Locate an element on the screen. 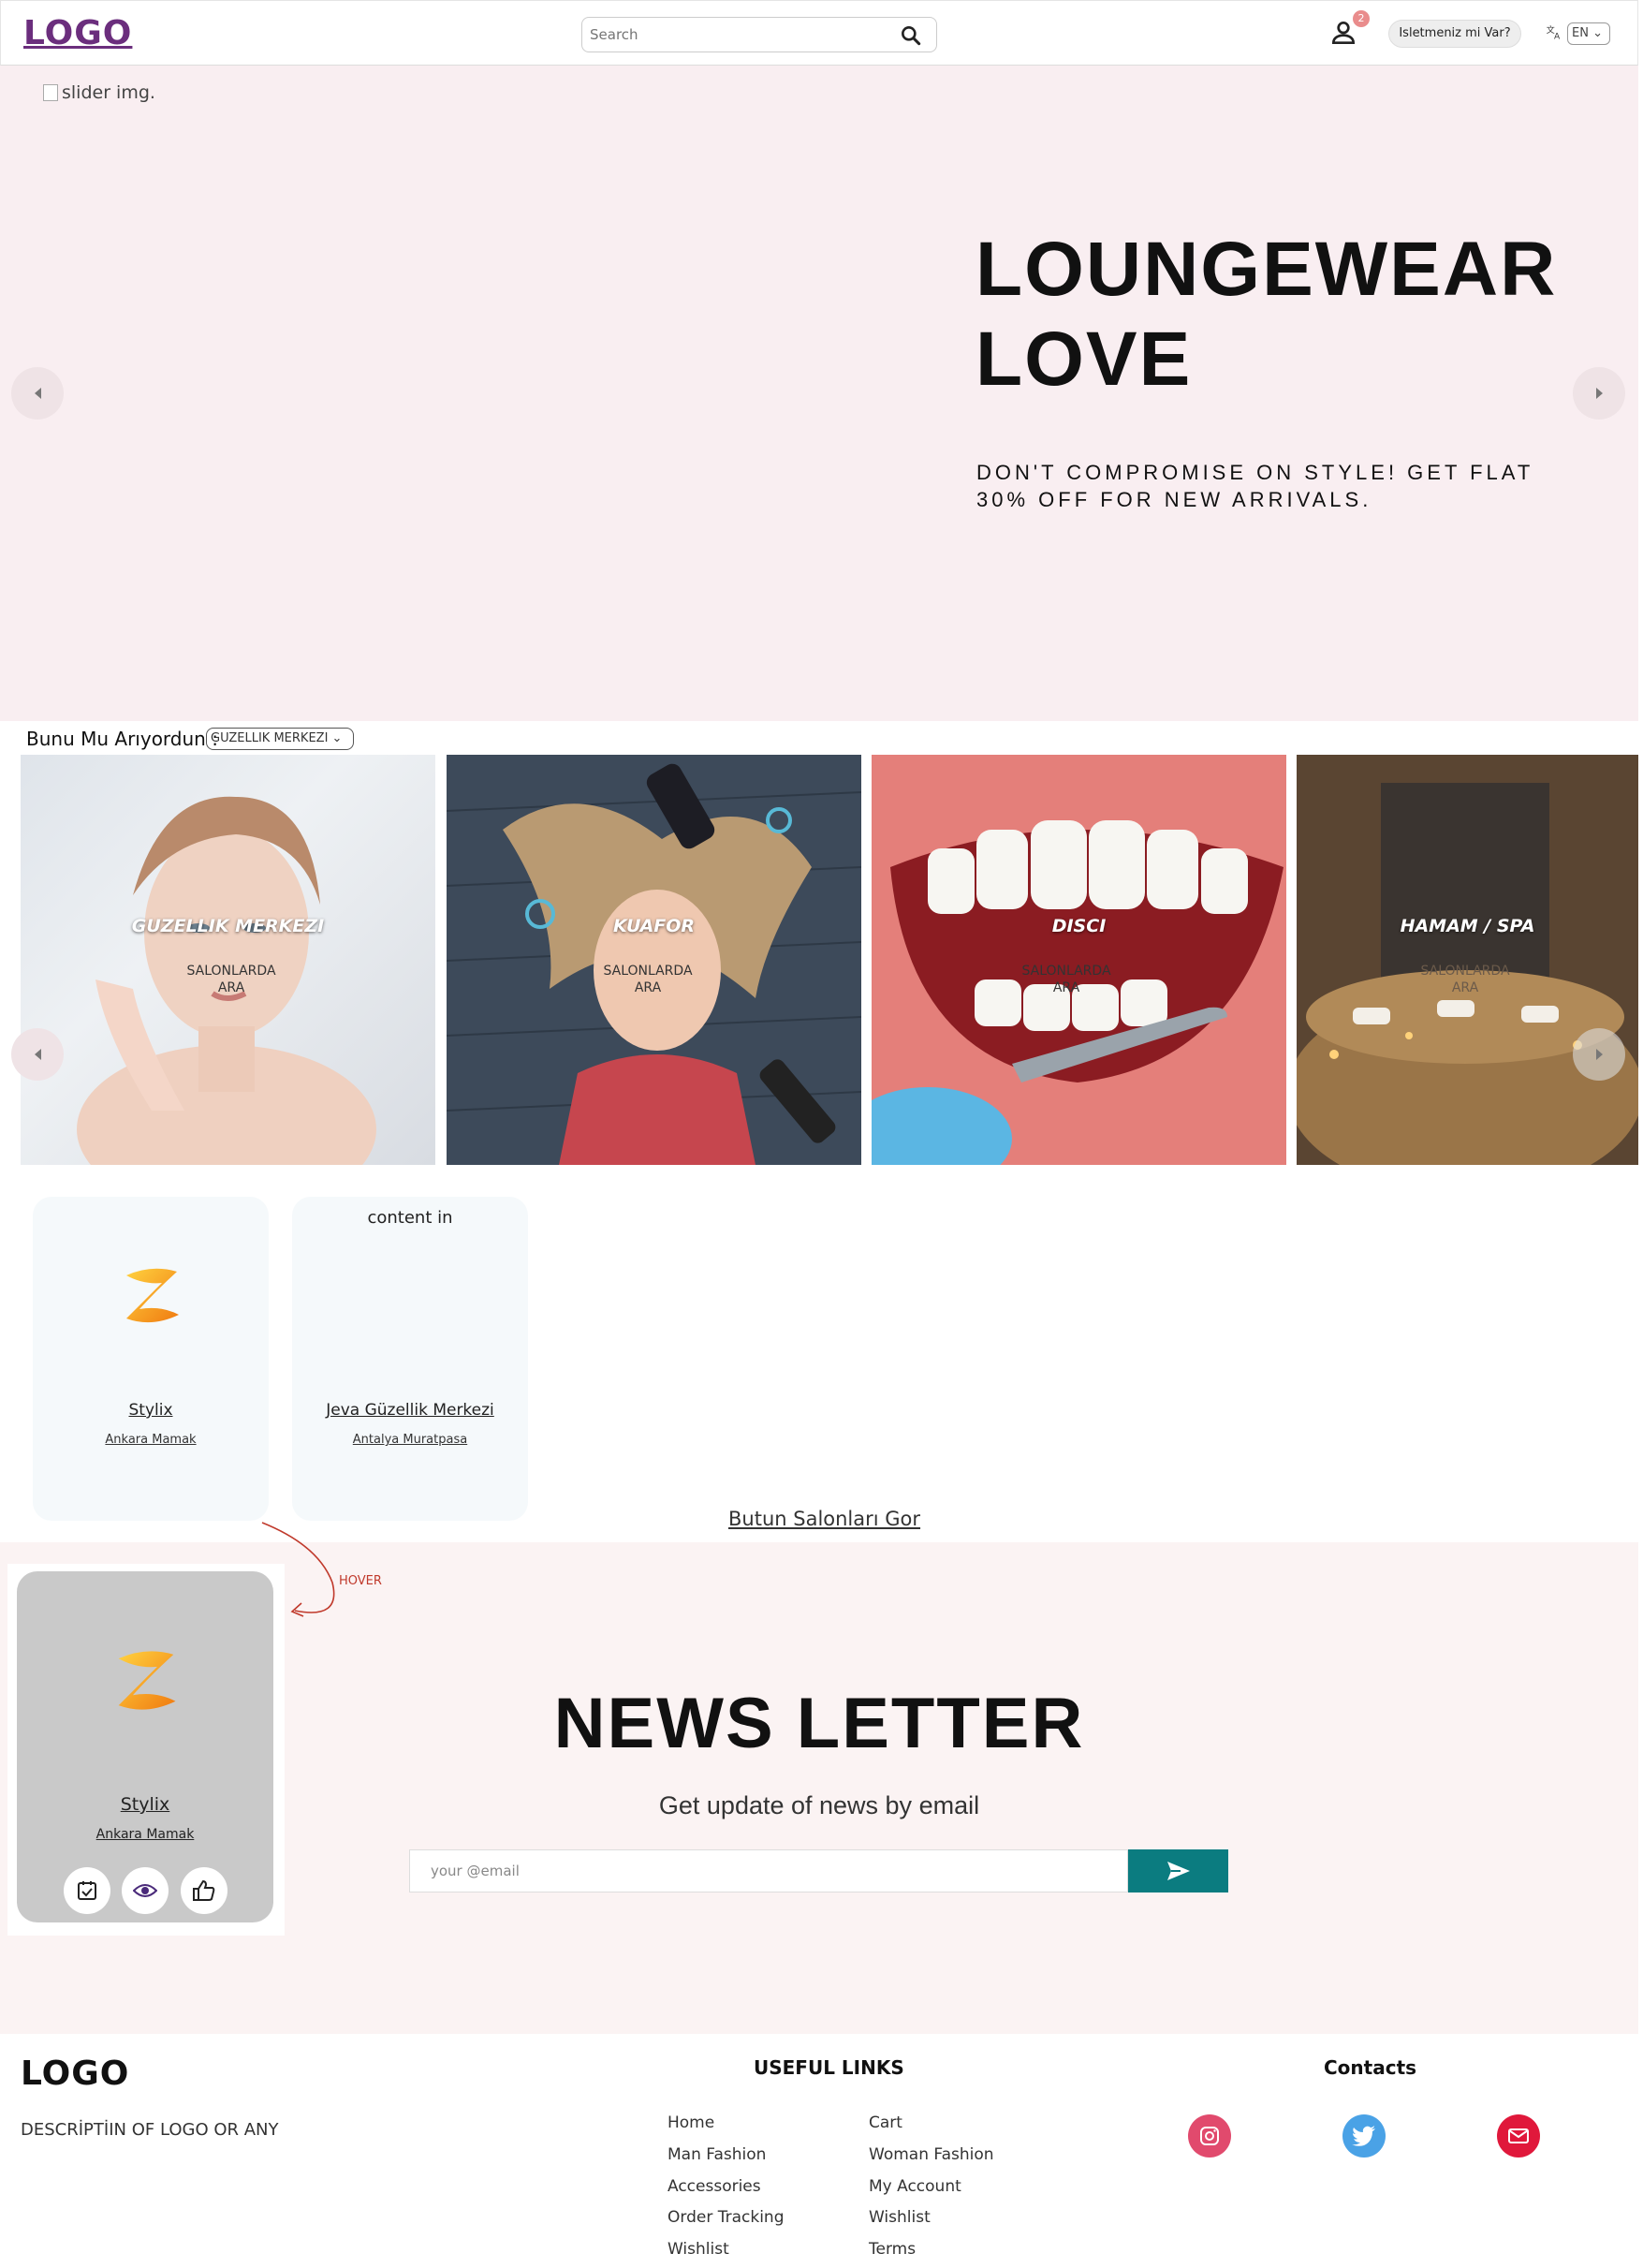 Image resolution: width=1643 pixels, height=2268 pixels. category-title: HAMAM / SPA is located at coordinates (1467, 926).